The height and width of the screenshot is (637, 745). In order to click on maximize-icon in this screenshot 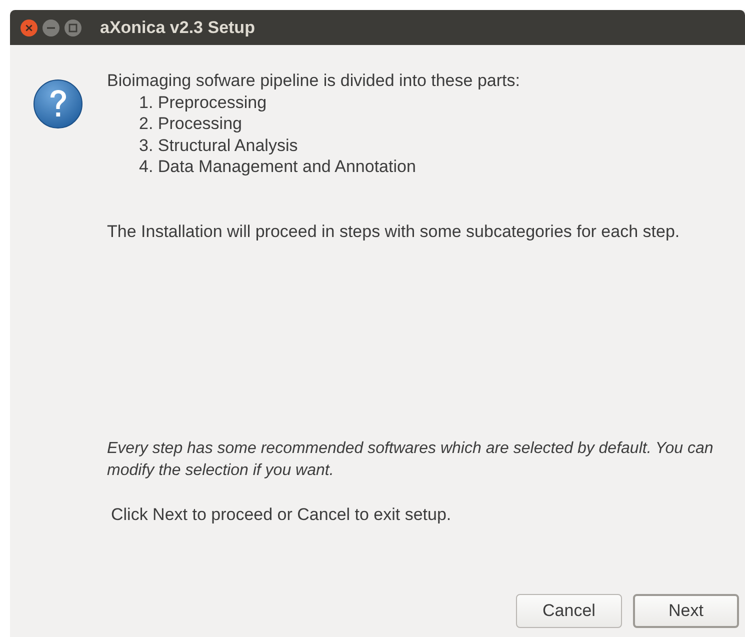, I will do `click(73, 27)`.